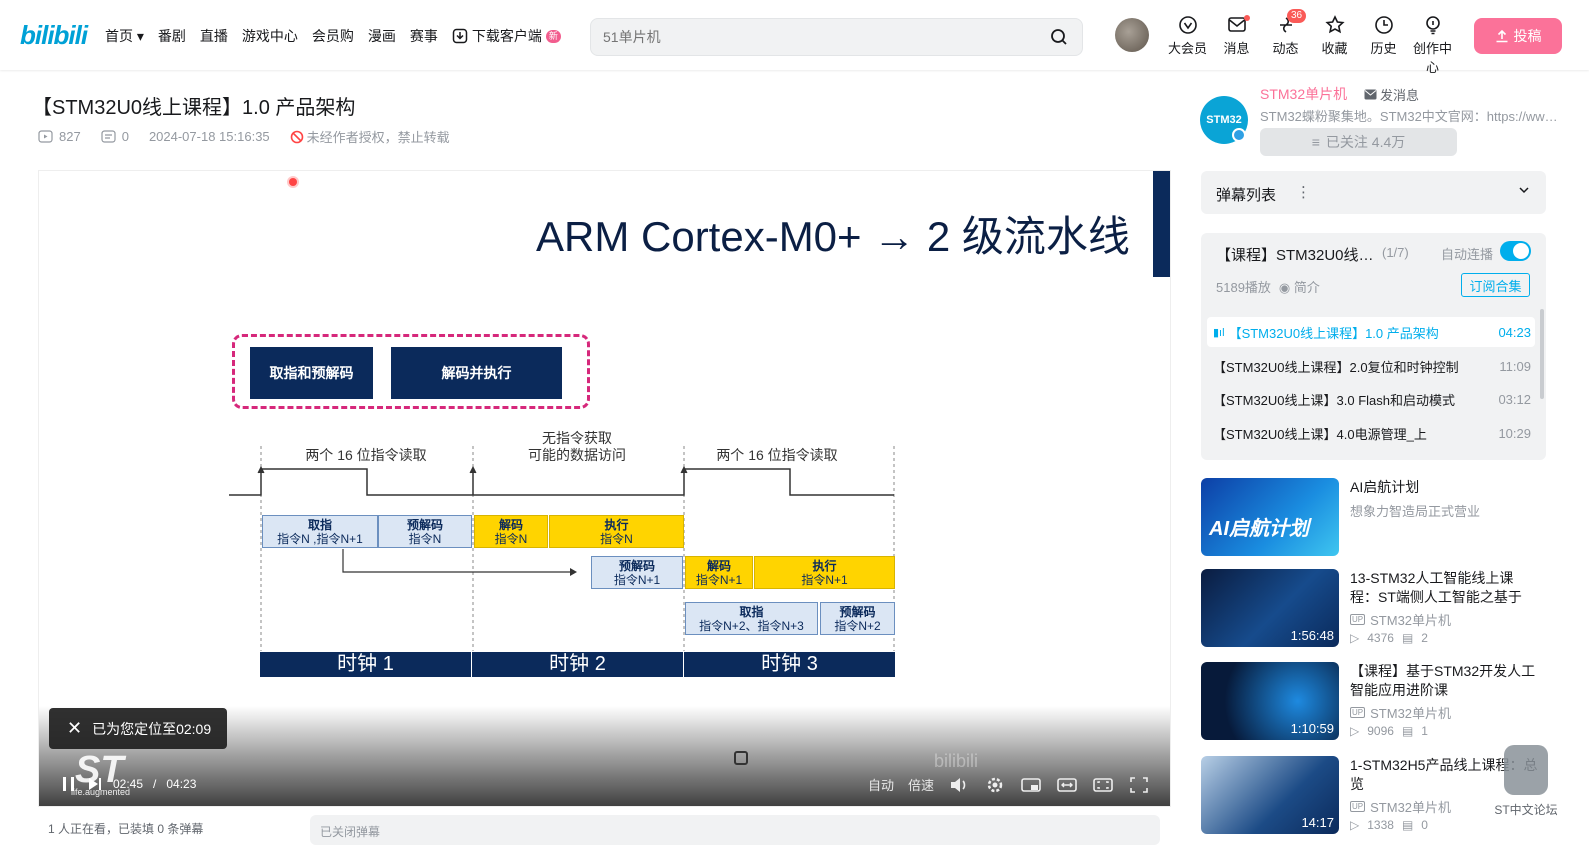  What do you see at coordinates (1526, 770) in the screenshot?
I see `chat-bubble-icon` at bounding box center [1526, 770].